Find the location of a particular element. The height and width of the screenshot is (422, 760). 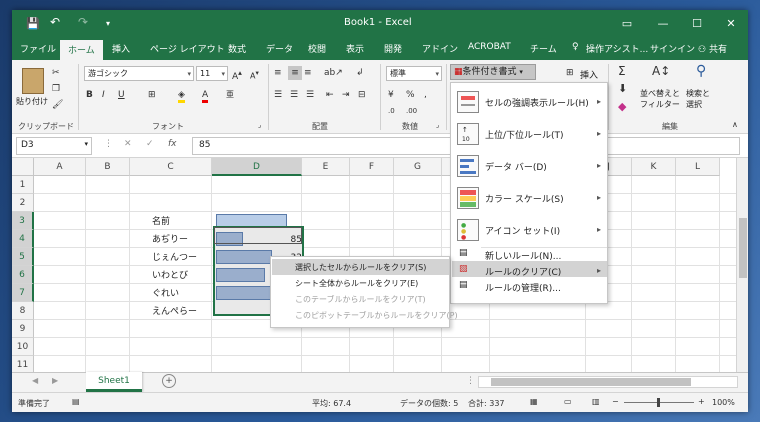

zoom-slider is located at coordinates (659, 402).